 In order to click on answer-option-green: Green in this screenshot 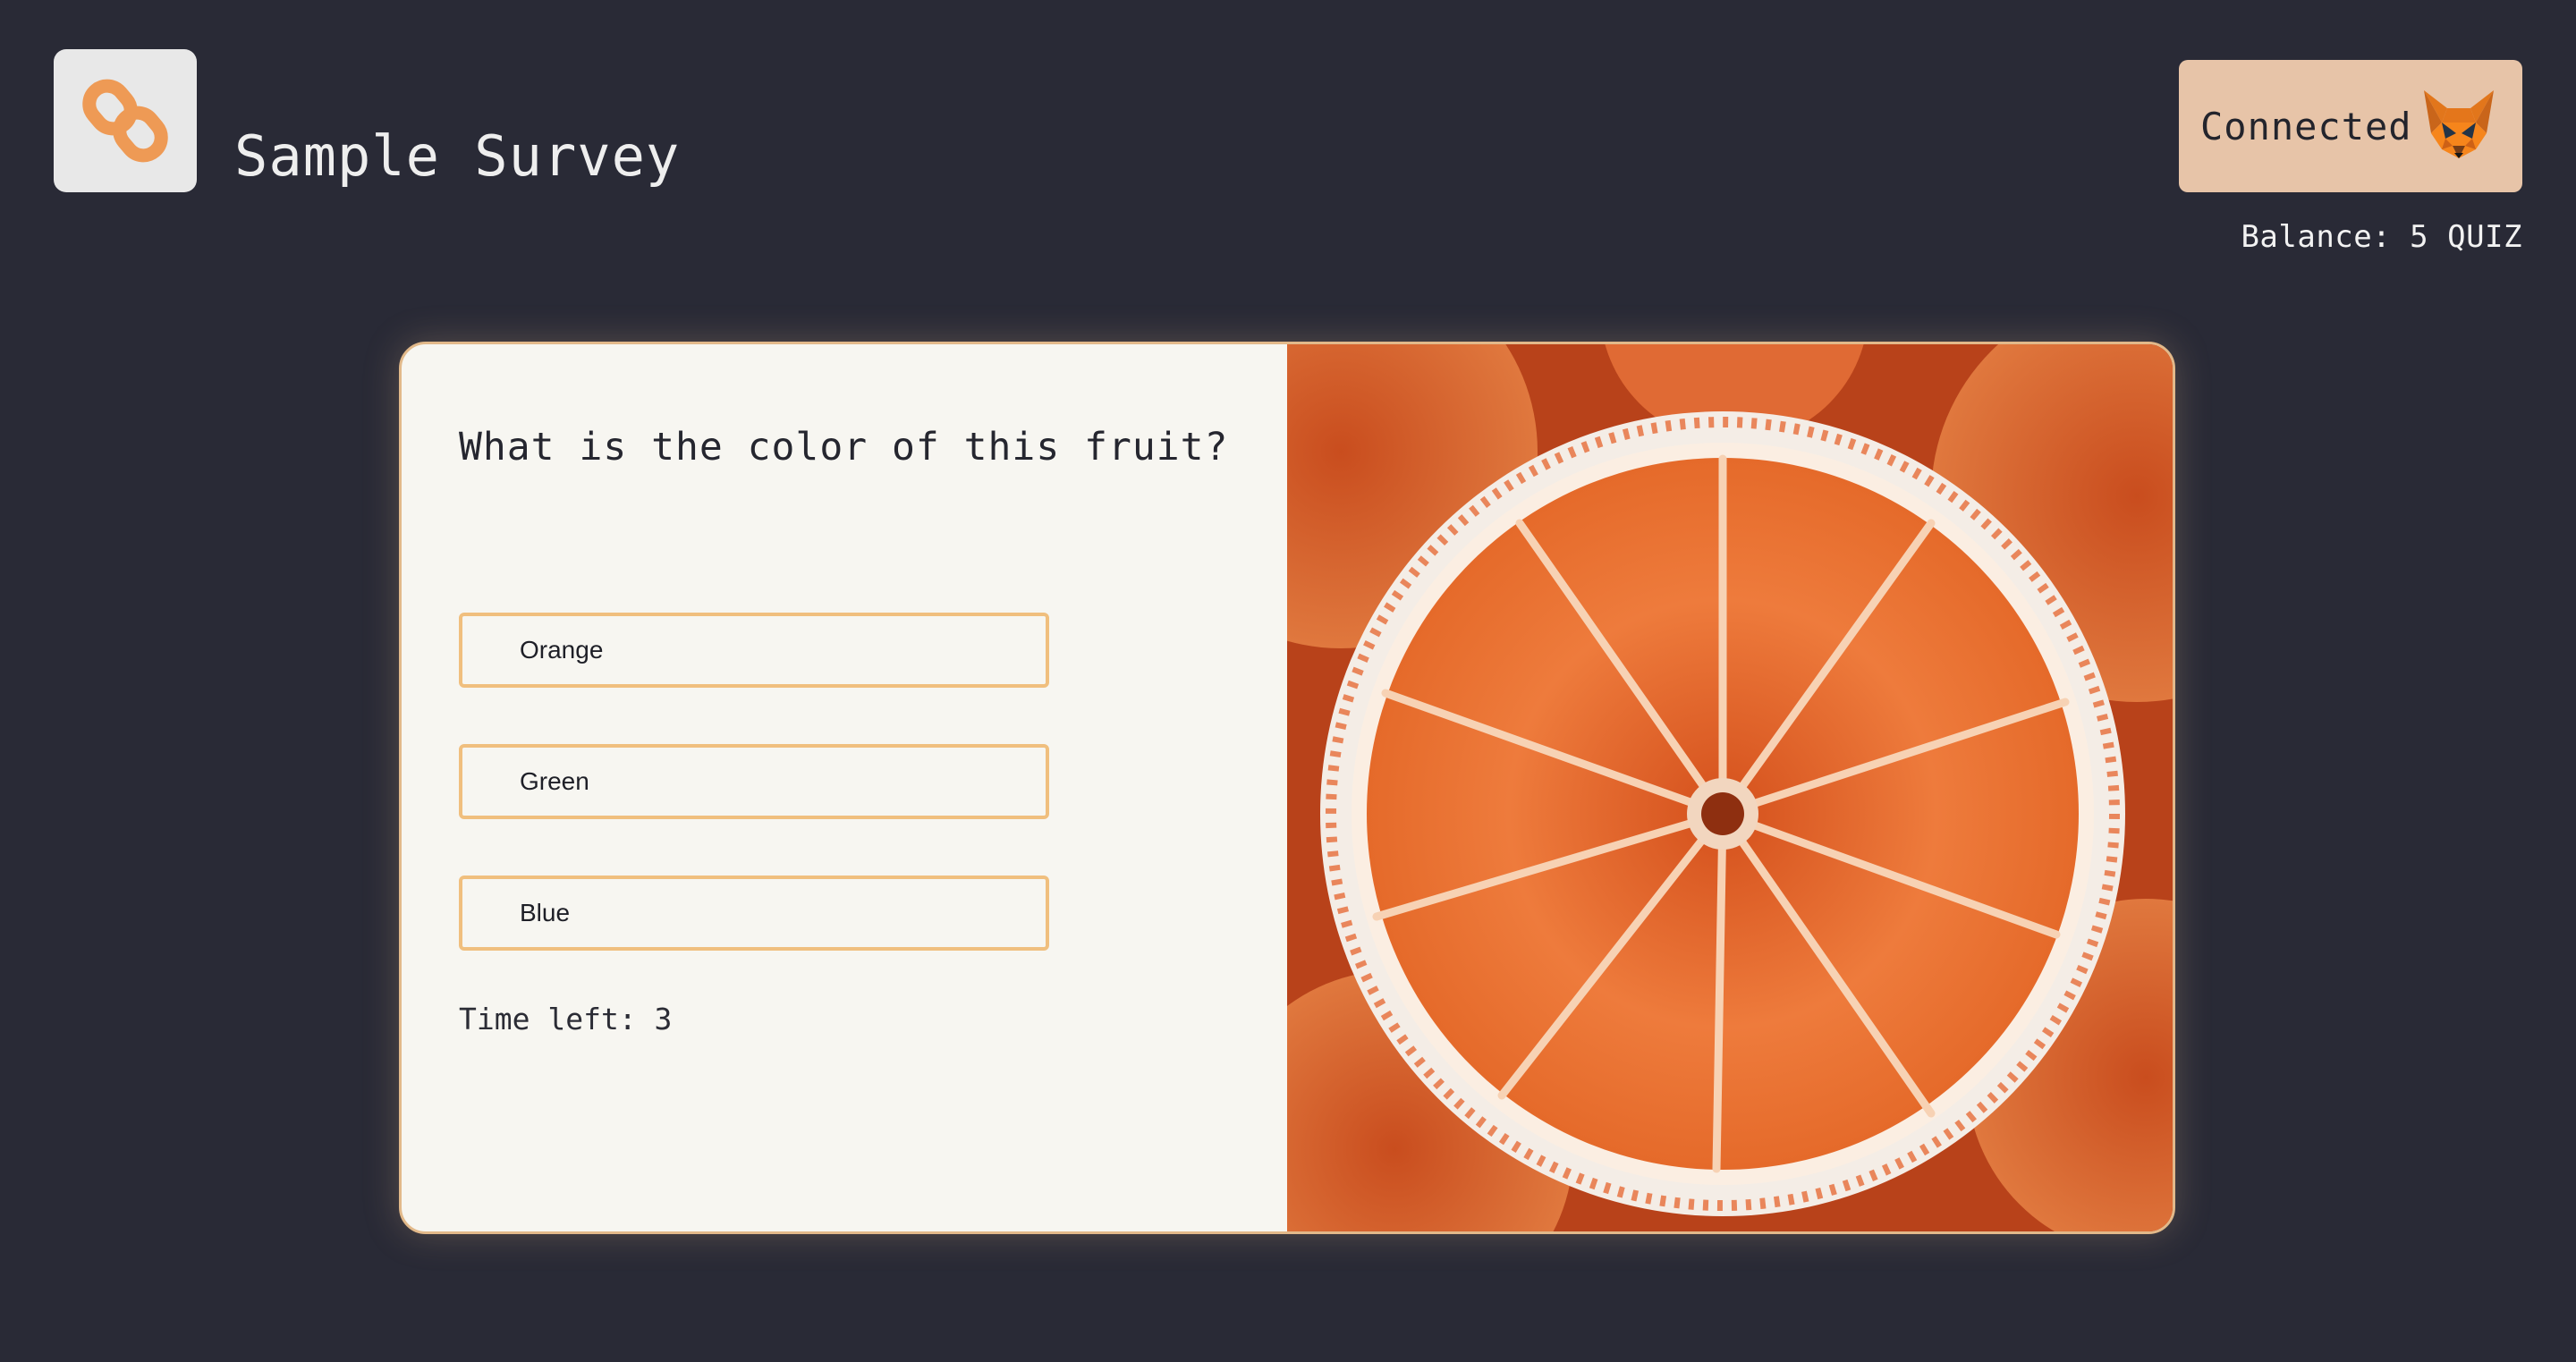, I will do `click(754, 781)`.